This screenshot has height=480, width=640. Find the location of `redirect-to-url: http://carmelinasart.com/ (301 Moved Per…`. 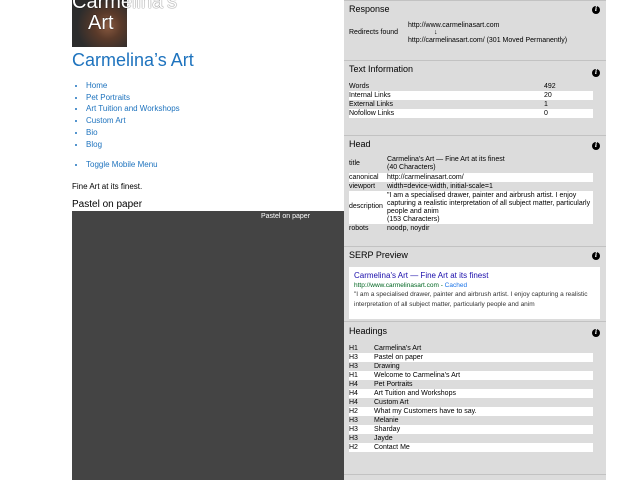

redirect-to-url: http://carmelinasart.com/ (301 Moved Per… is located at coordinates (487, 41).